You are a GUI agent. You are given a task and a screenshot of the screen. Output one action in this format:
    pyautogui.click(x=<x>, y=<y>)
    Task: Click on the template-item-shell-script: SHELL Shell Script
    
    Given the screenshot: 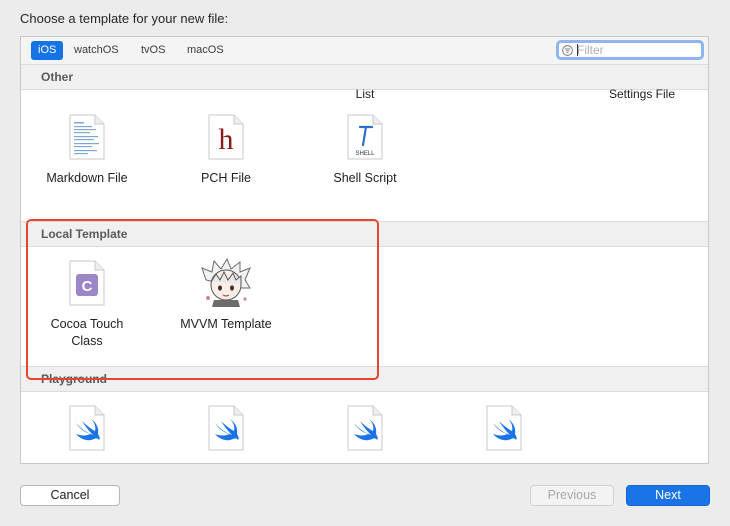 What is the action you would take?
    pyautogui.click(x=365, y=150)
    